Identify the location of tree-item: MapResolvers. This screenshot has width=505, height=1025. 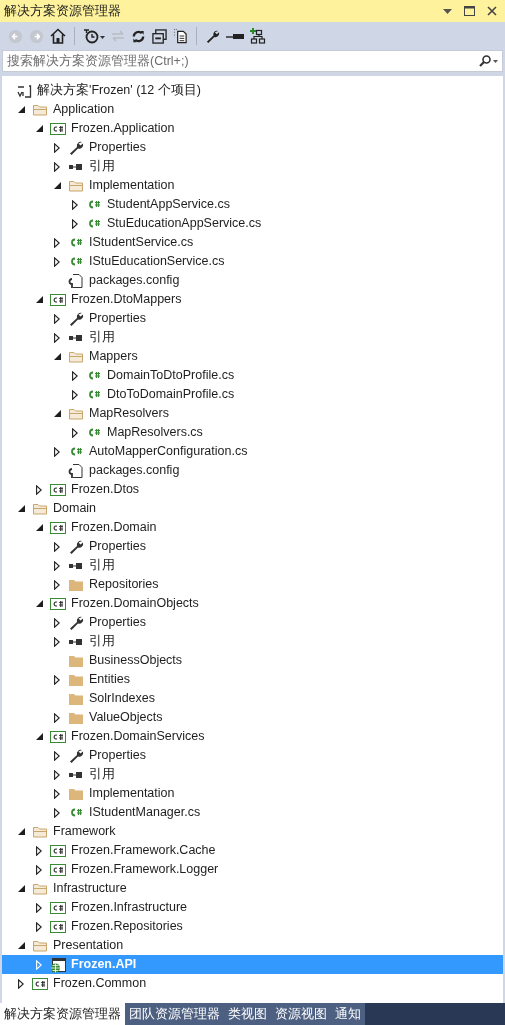
(252, 413).